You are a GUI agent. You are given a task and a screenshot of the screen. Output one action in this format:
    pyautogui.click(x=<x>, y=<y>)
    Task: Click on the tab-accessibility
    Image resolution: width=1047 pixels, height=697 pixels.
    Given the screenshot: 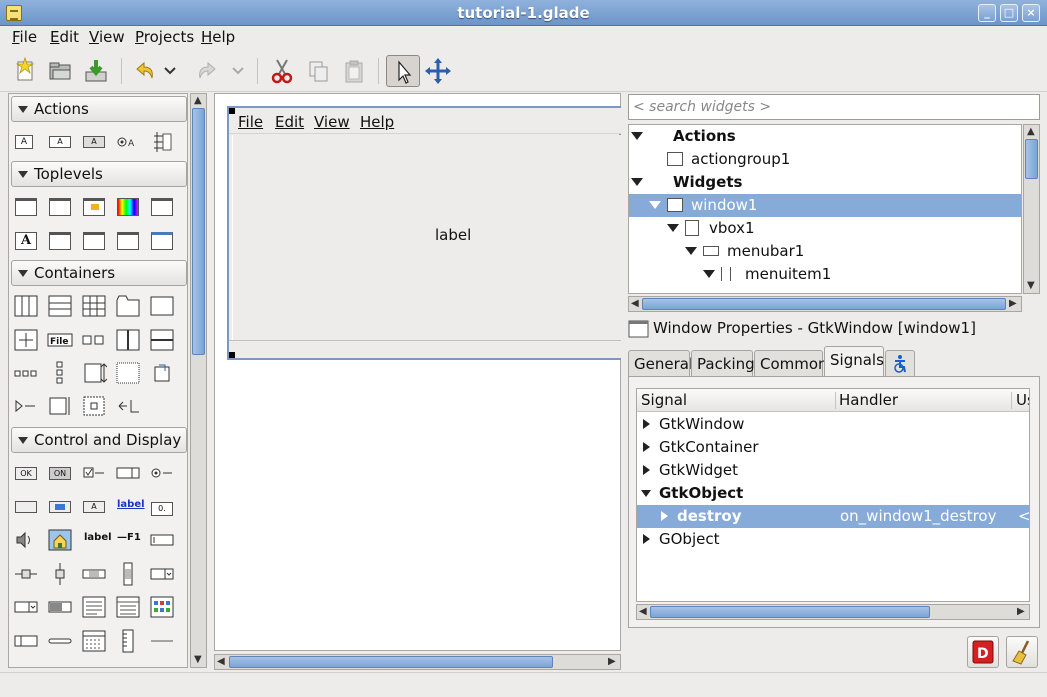 What is the action you would take?
    pyautogui.click(x=900, y=363)
    